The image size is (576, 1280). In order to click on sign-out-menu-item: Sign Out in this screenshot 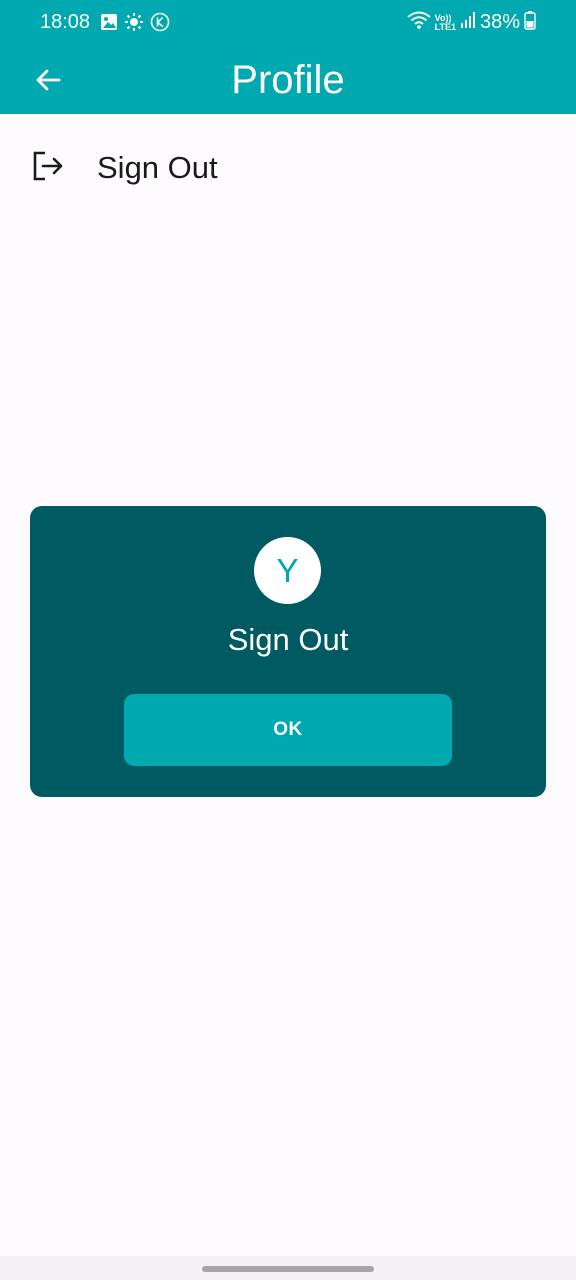, I will do `click(288, 168)`.